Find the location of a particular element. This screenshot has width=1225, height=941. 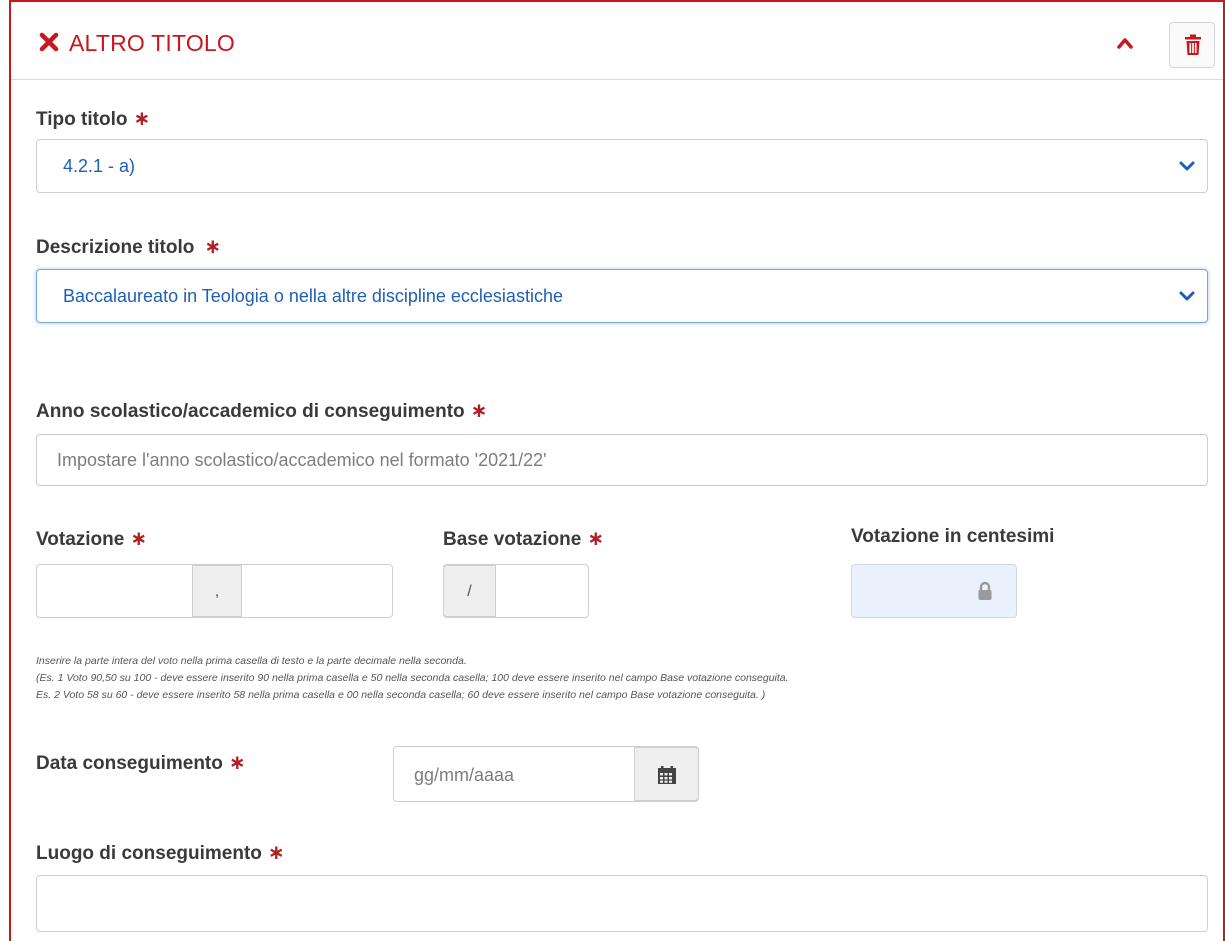

luogo-conseguimento-label: Luogo di conseguimento ∗ is located at coordinates (160, 852).